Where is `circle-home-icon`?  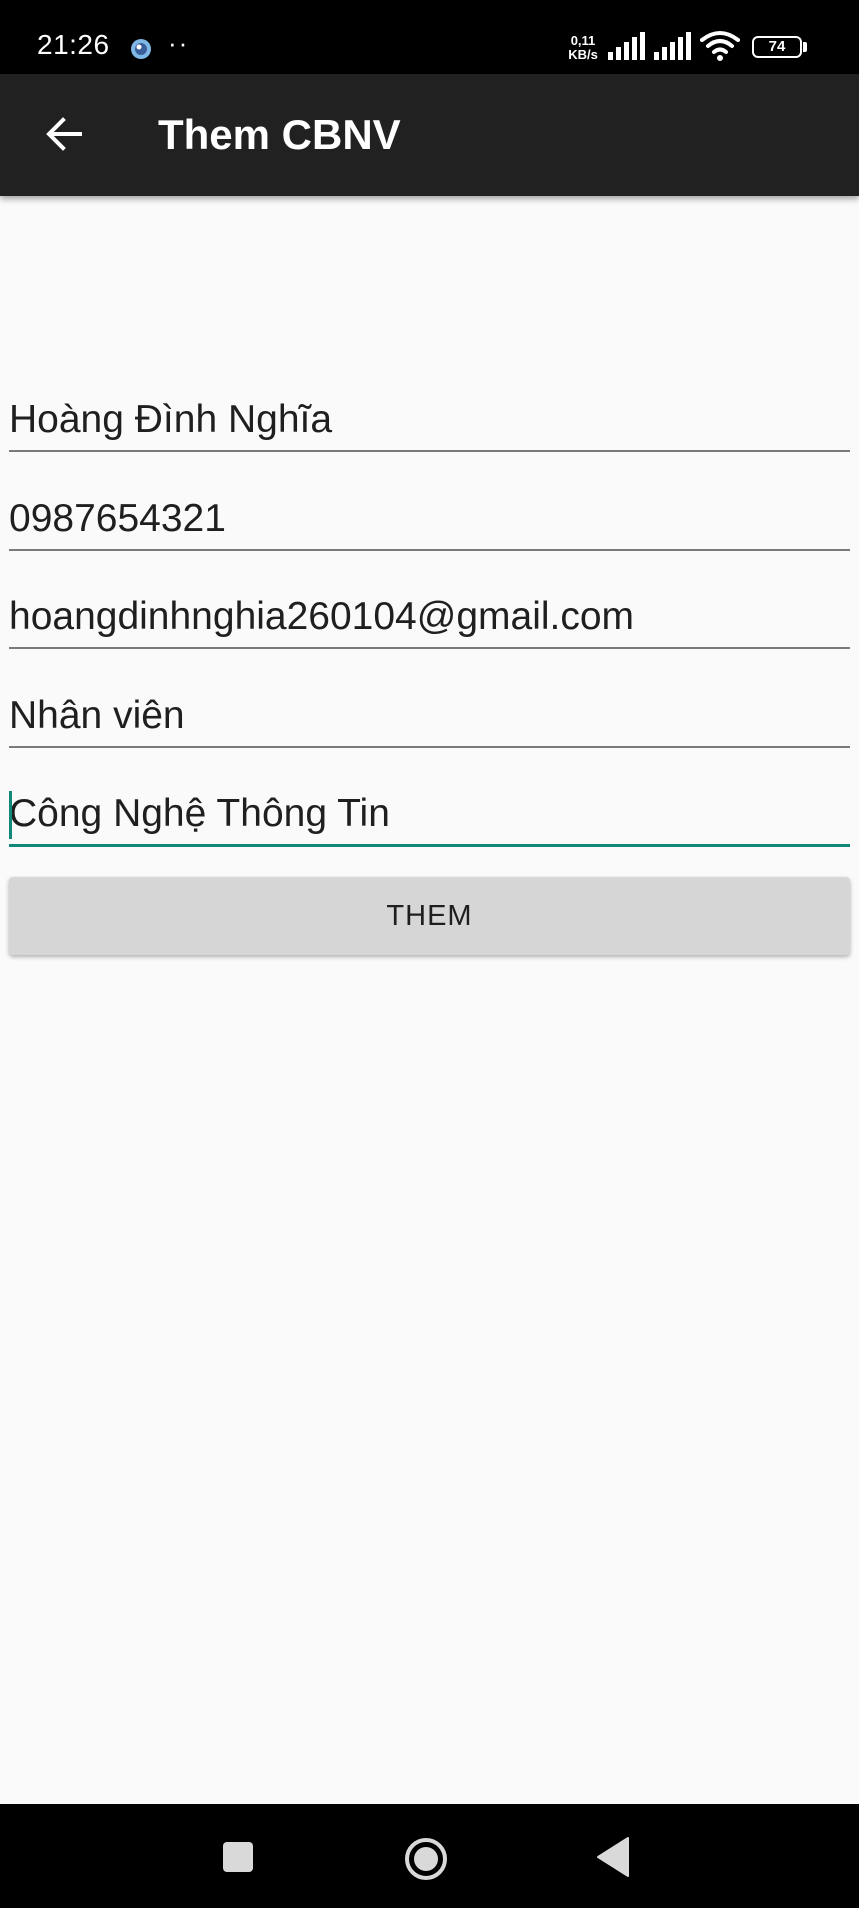 circle-home-icon is located at coordinates (426, 1859).